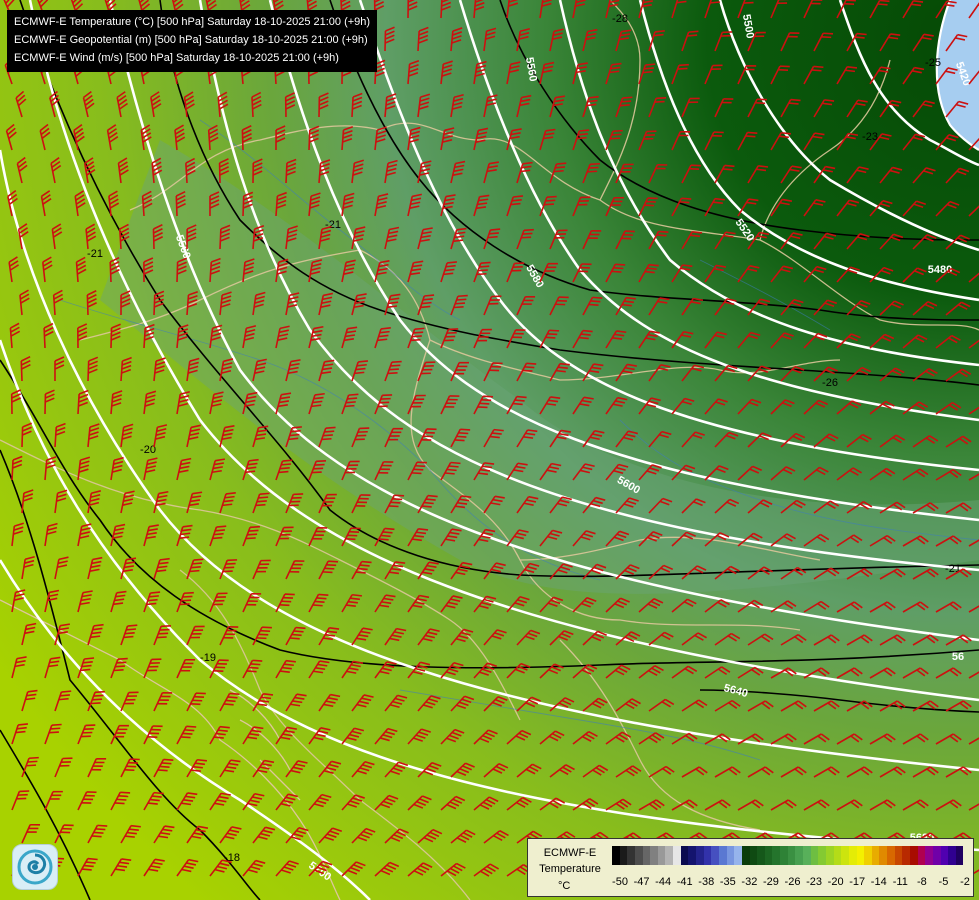 The height and width of the screenshot is (900, 979). Describe the element at coordinates (958, 657) in the screenshot. I see `geopotential-label: 56` at that location.